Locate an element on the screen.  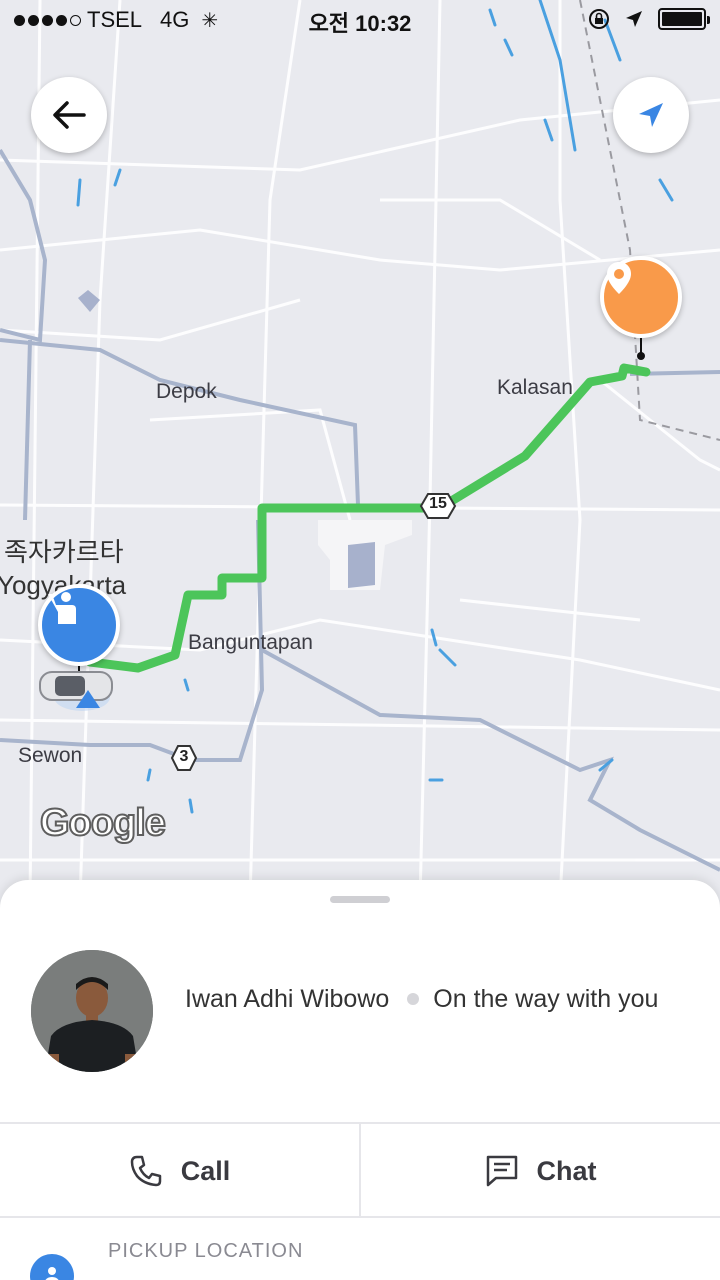
map-label-kalasan: Kalasan is located at coordinates (535, 387).